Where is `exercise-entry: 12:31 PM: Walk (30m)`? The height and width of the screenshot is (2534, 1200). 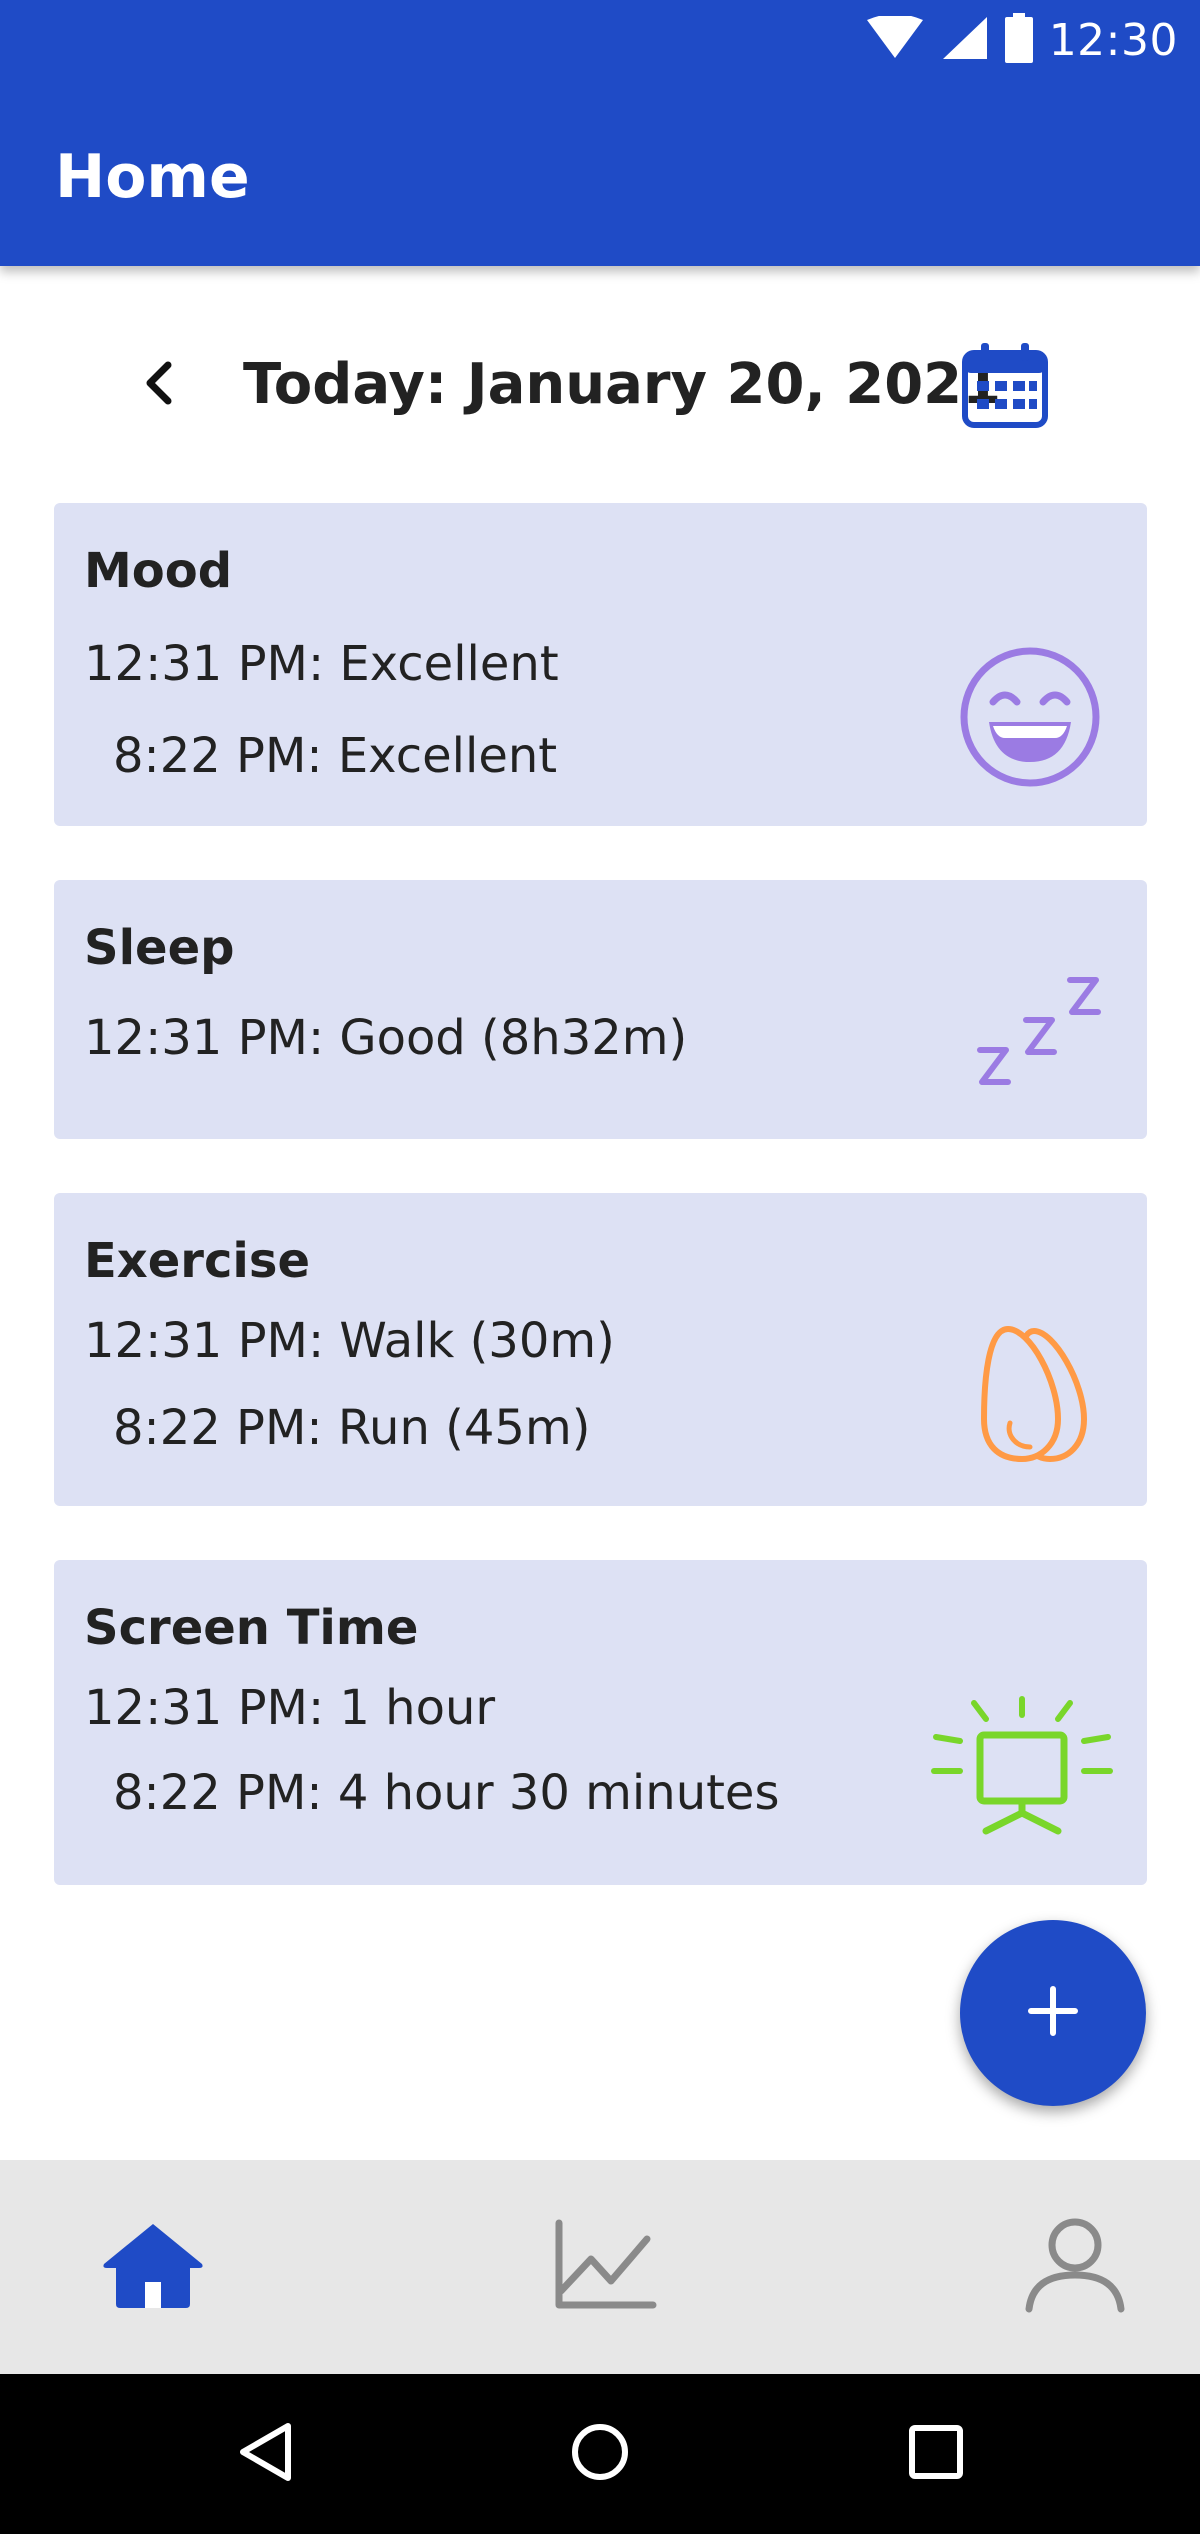 exercise-entry: 12:31 PM: Walk (30m) is located at coordinates (349, 1341).